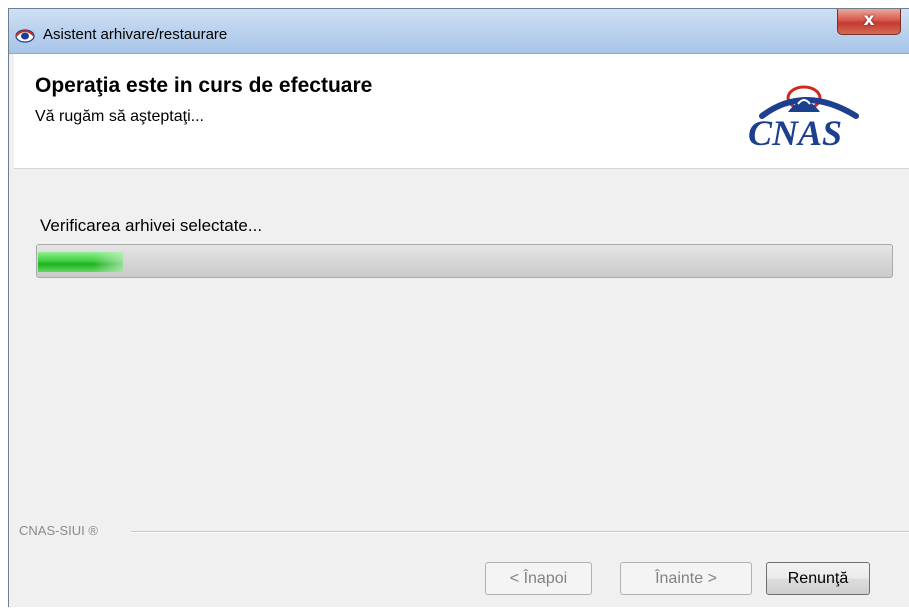  What do you see at coordinates (204, 85) in the screenshot?
I see `page-title: Operaţia este in curs de efectuare` at bounding box center [204, 85].